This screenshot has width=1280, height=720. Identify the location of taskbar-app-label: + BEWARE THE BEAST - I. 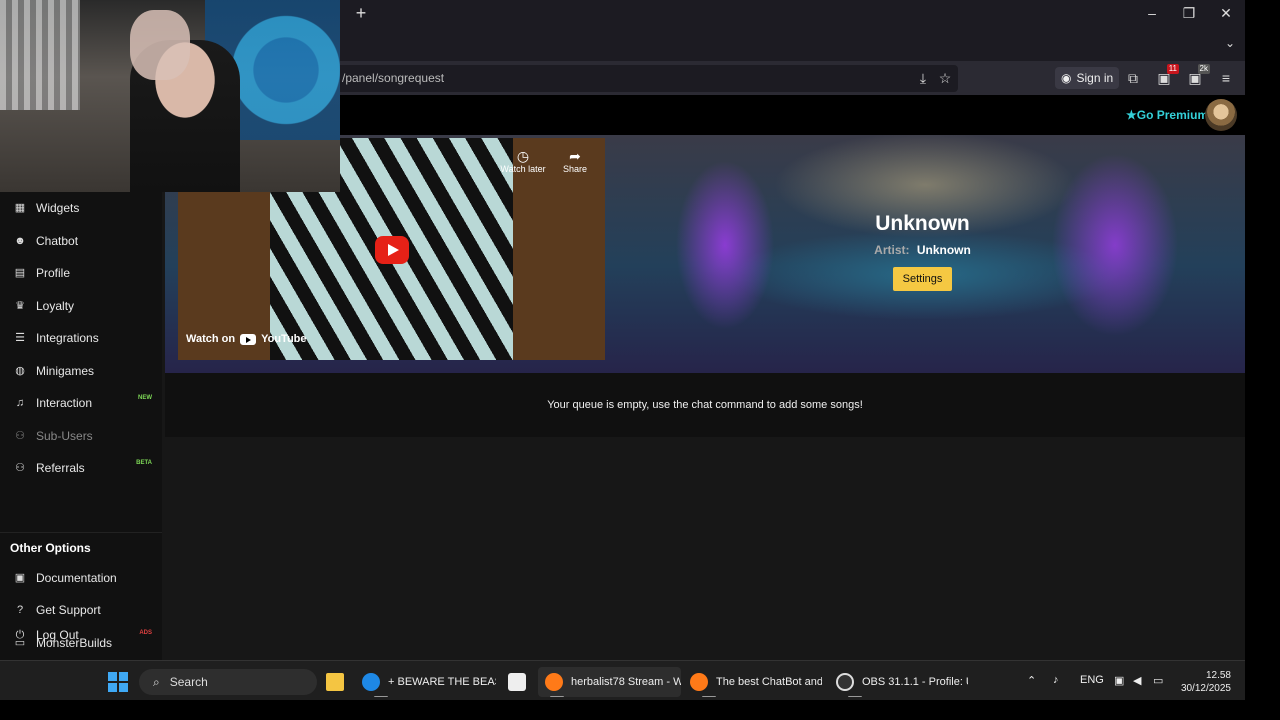
(442, 682).